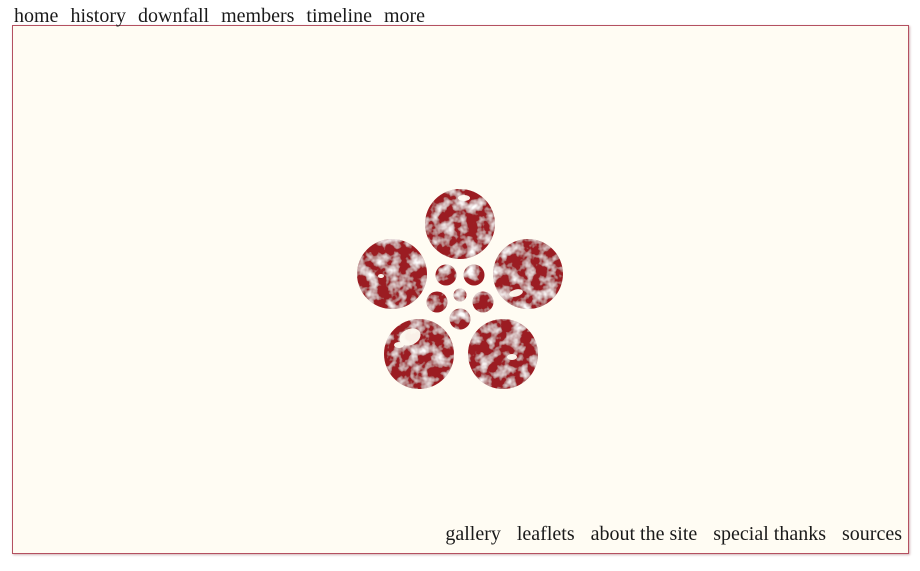  What do you see at coordinates (546, 534) in the screenshot?
I see `nav-leaflets-link: leaflets` at bounding box center [546, 534].